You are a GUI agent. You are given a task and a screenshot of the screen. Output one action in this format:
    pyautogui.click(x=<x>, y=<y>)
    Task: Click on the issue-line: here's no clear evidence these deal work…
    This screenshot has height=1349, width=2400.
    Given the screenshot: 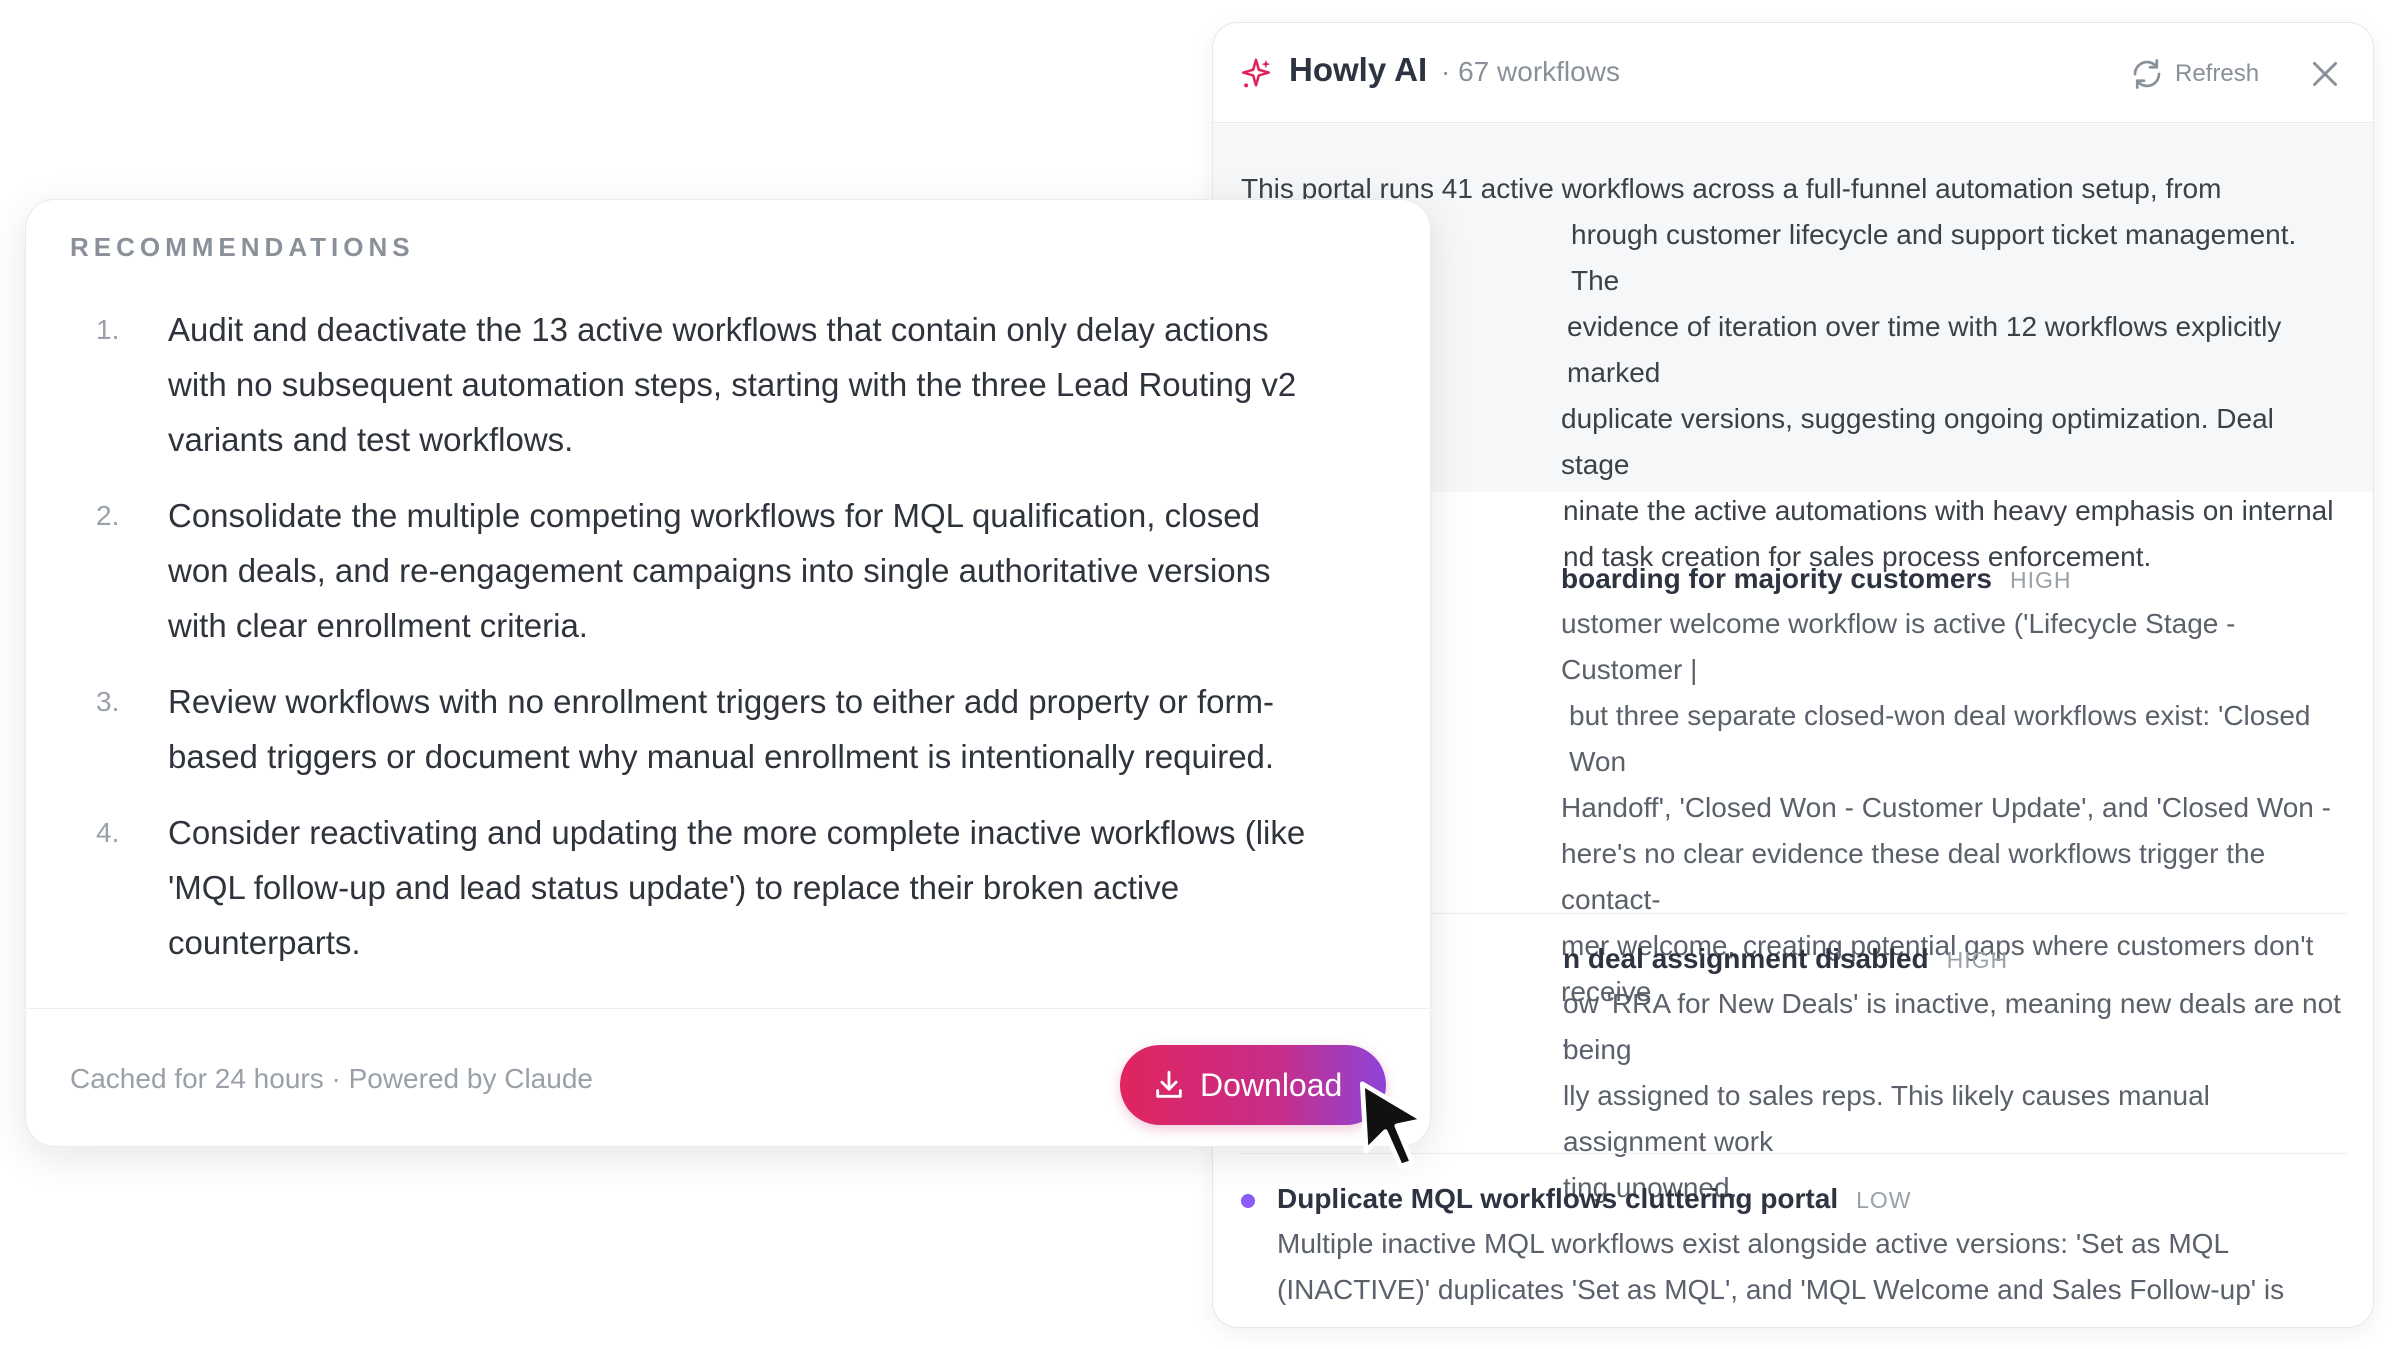 What is the action you would take?
    pyautogui.click(x=1913, y=876)
    